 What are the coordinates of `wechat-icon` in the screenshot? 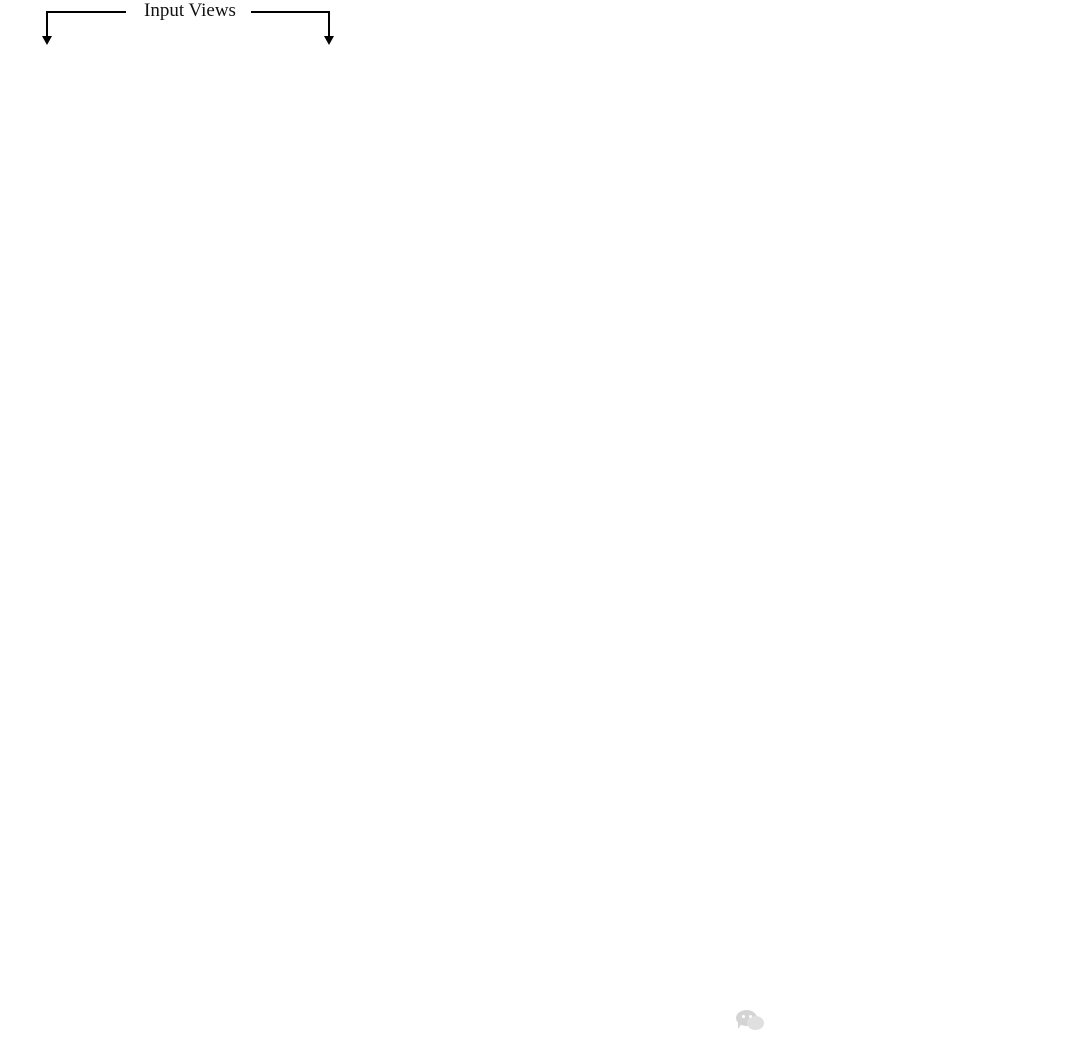 It's located at (751, 1022).